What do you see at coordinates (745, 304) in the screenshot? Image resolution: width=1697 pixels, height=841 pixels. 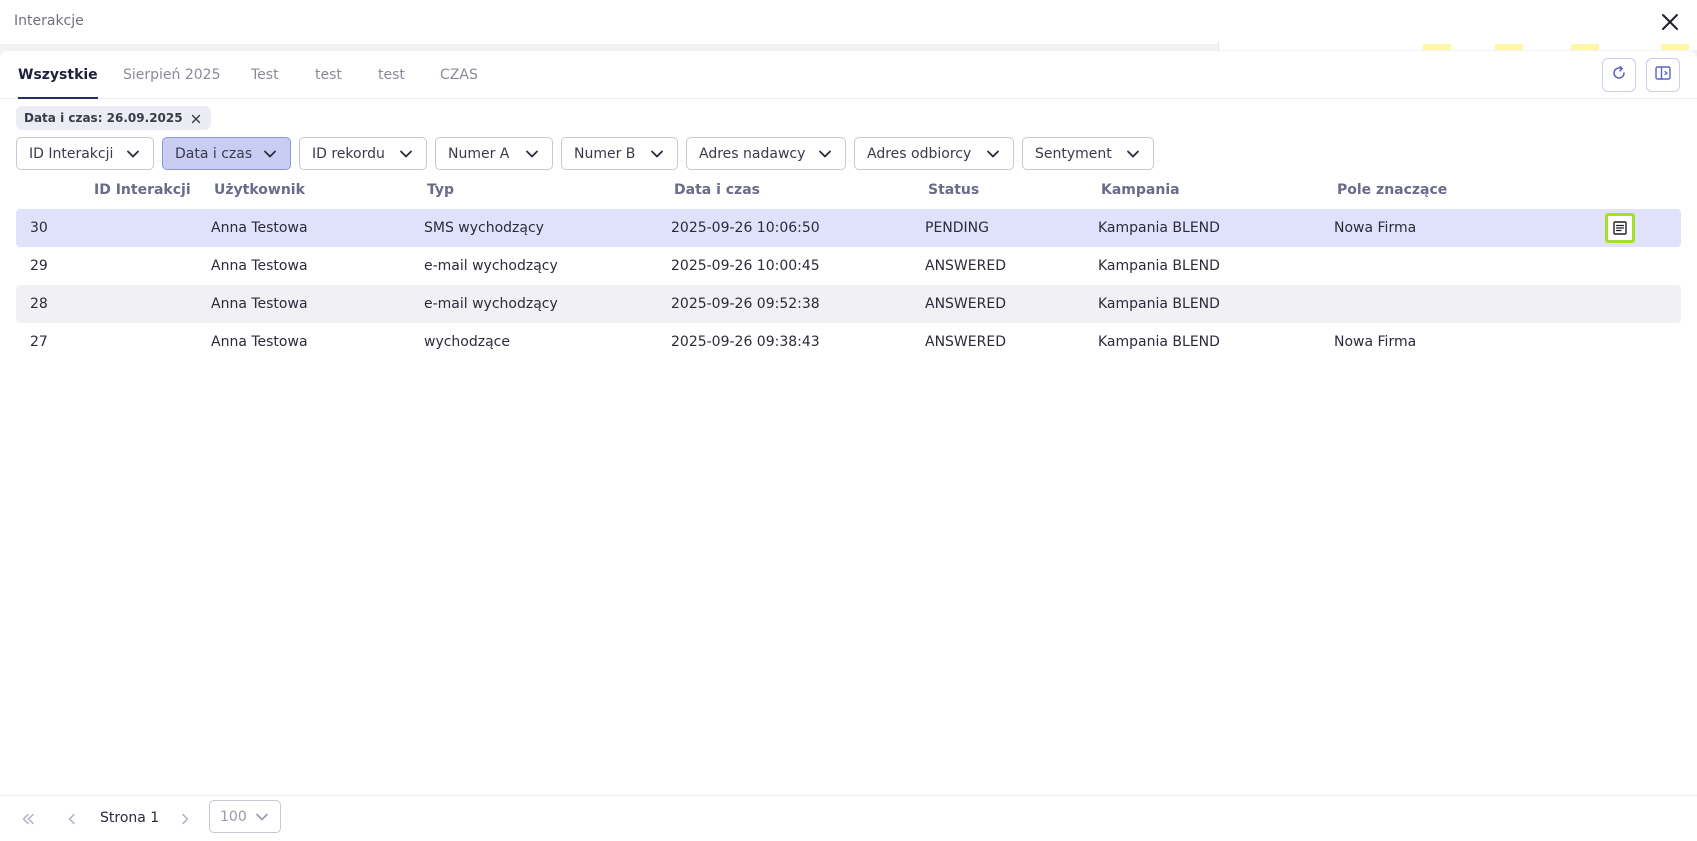 I see `cell-date-time: 2025-09-26 09:52:38` at bounding box center [745, 304].